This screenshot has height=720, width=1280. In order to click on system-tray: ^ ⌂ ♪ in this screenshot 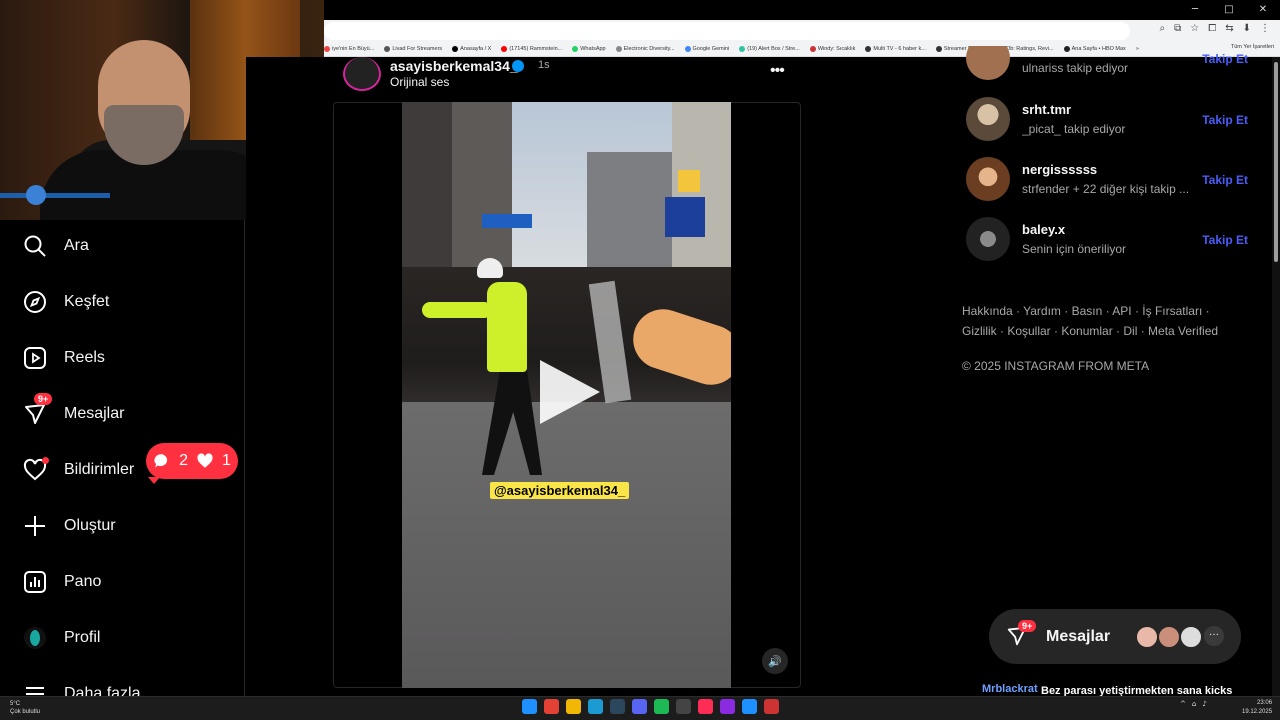, I will do `click(1193, 704)`.